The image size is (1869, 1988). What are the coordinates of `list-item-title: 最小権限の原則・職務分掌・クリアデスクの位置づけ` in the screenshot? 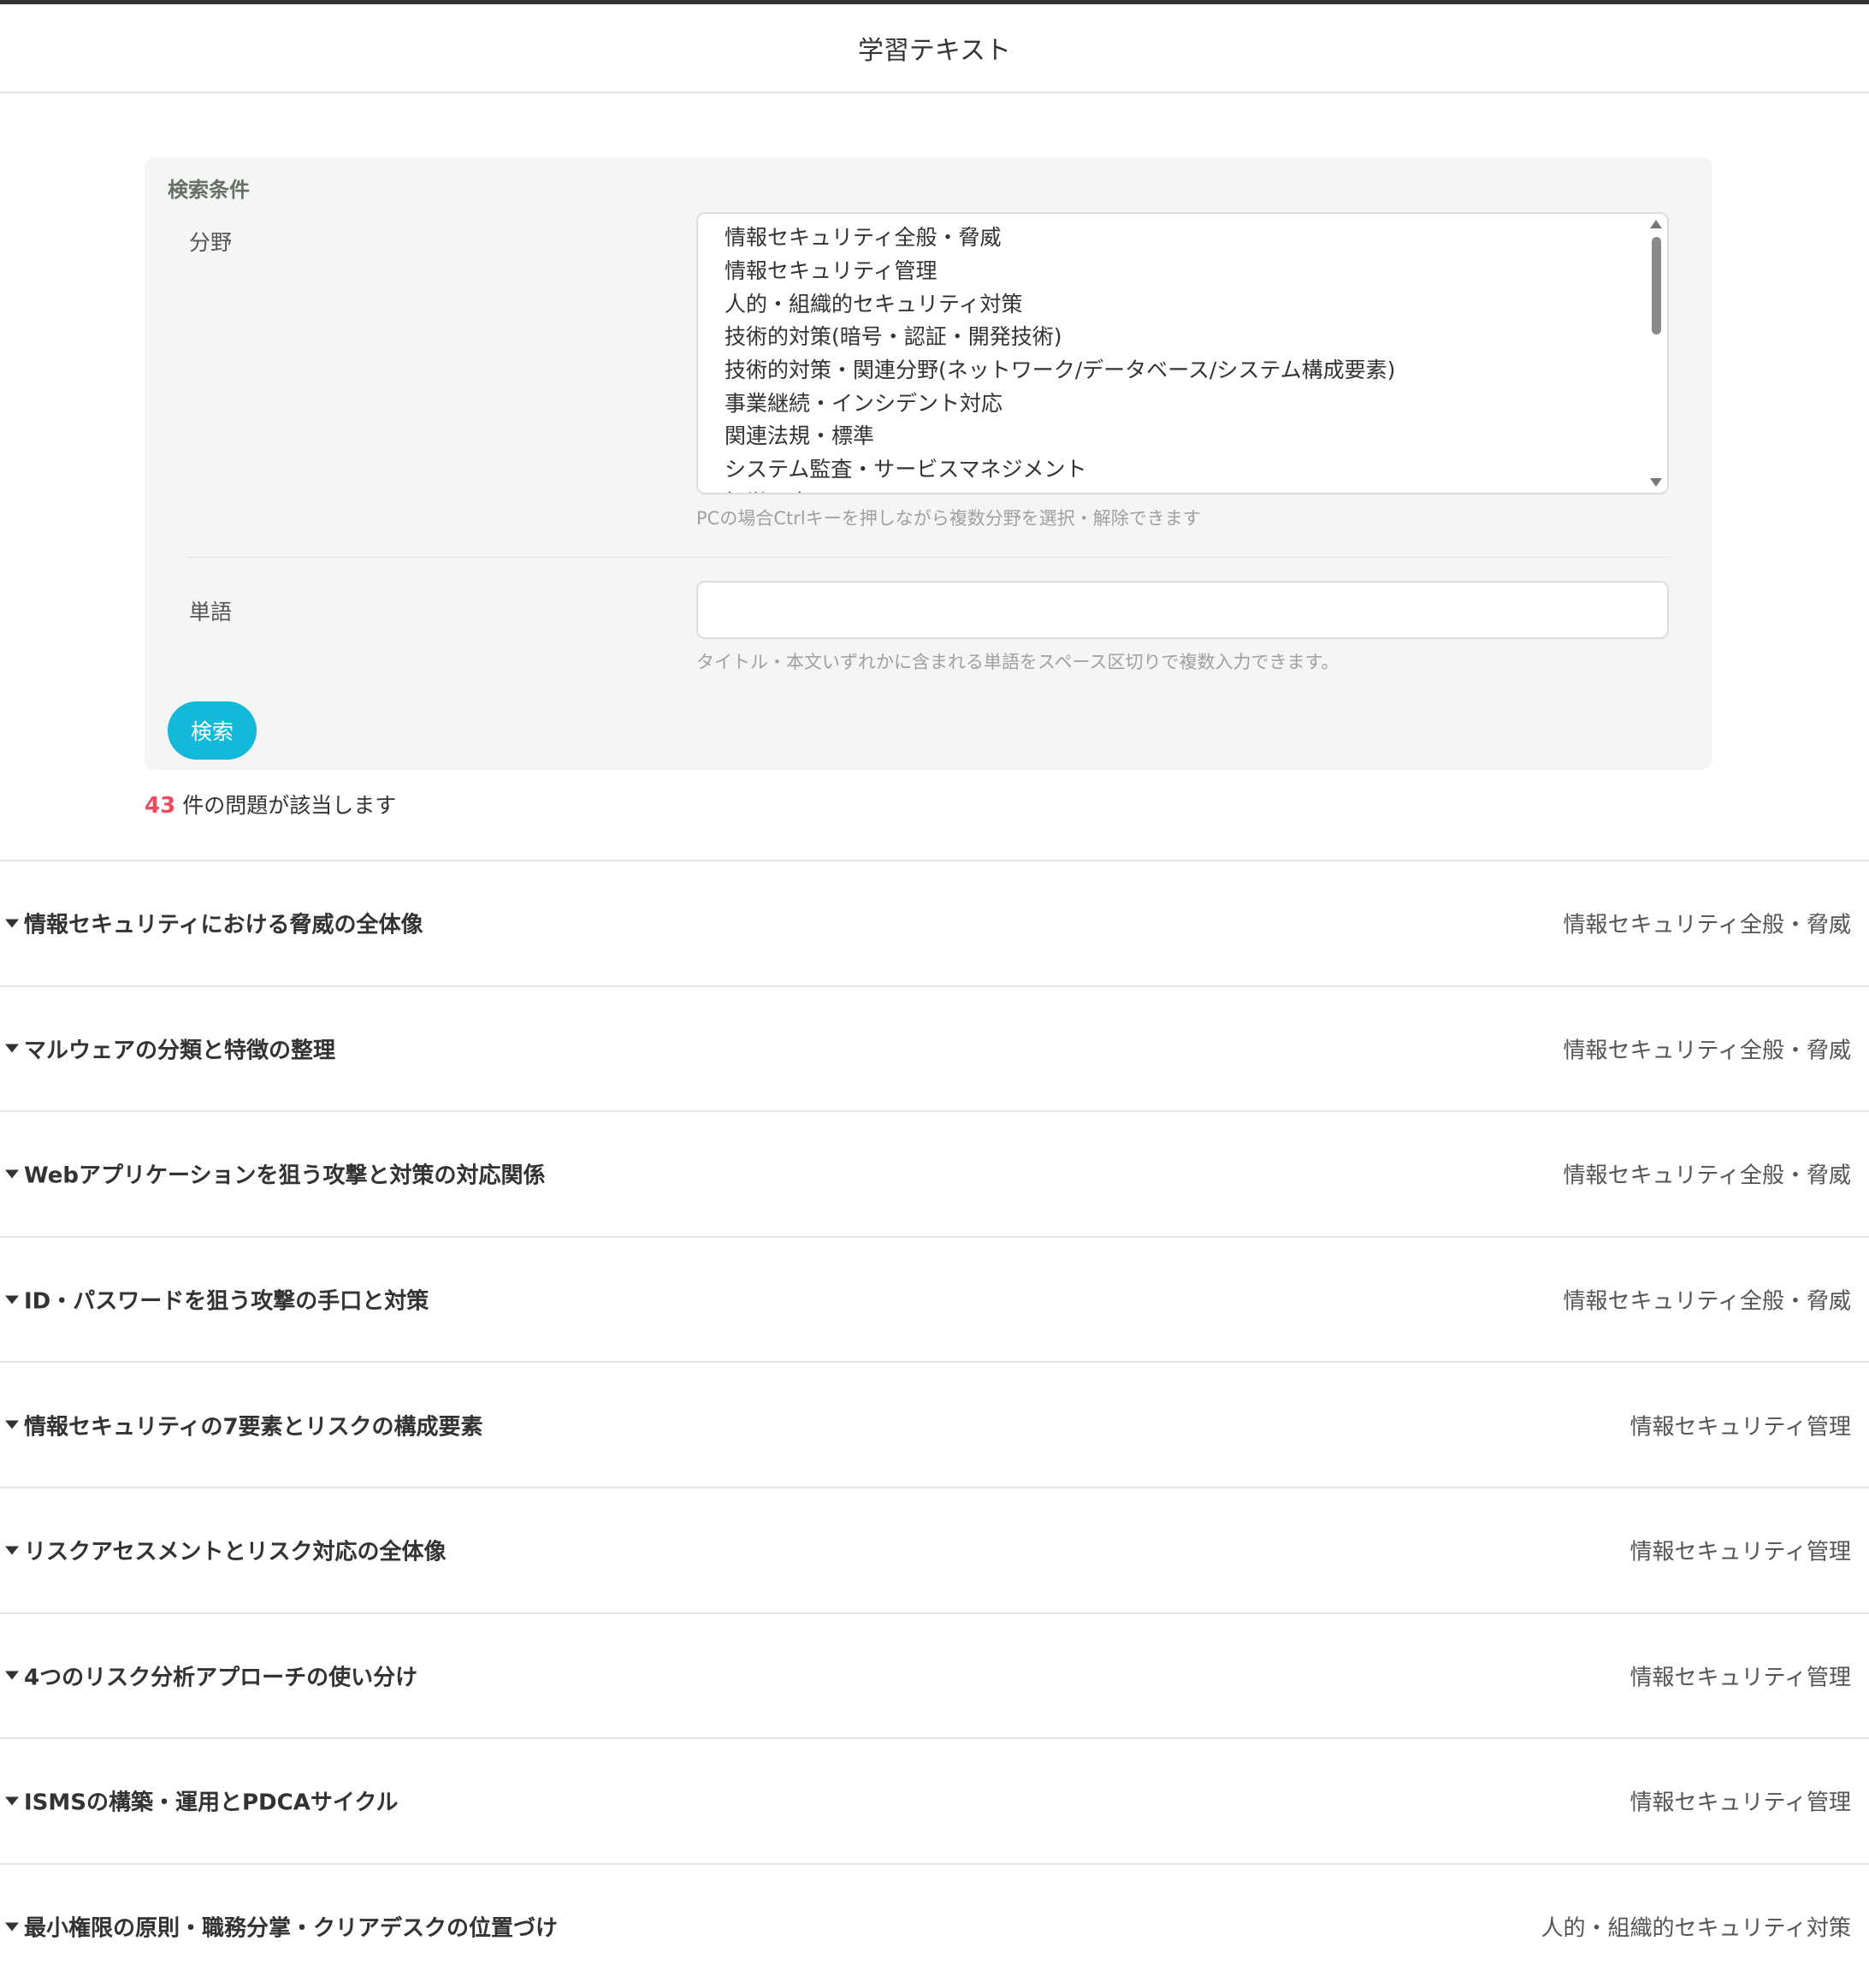 It's located at (281, 1927).